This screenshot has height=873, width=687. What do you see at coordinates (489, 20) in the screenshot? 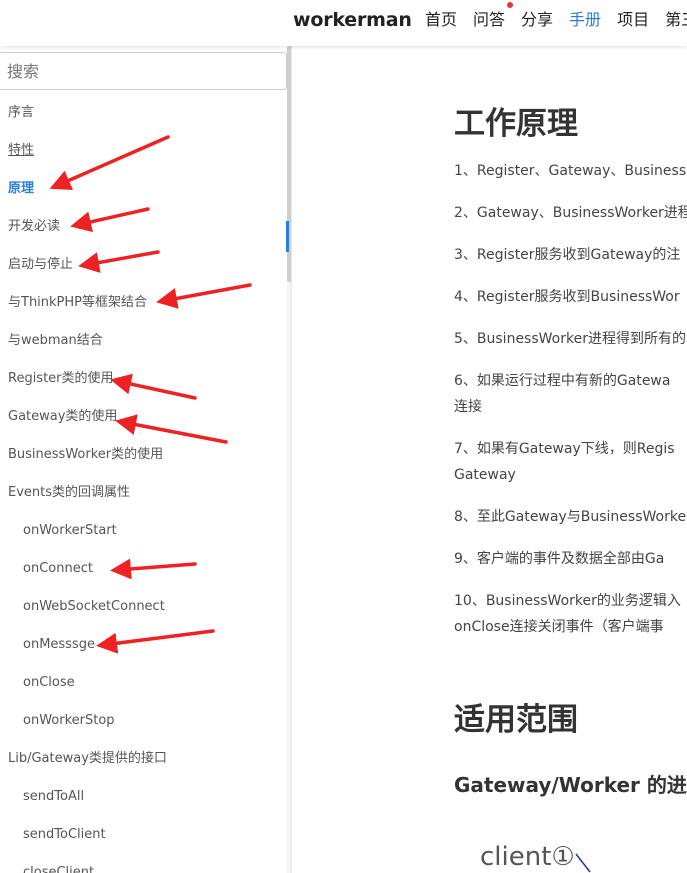
I see `nav-qa: 问答` at bounding box center [489, 20].